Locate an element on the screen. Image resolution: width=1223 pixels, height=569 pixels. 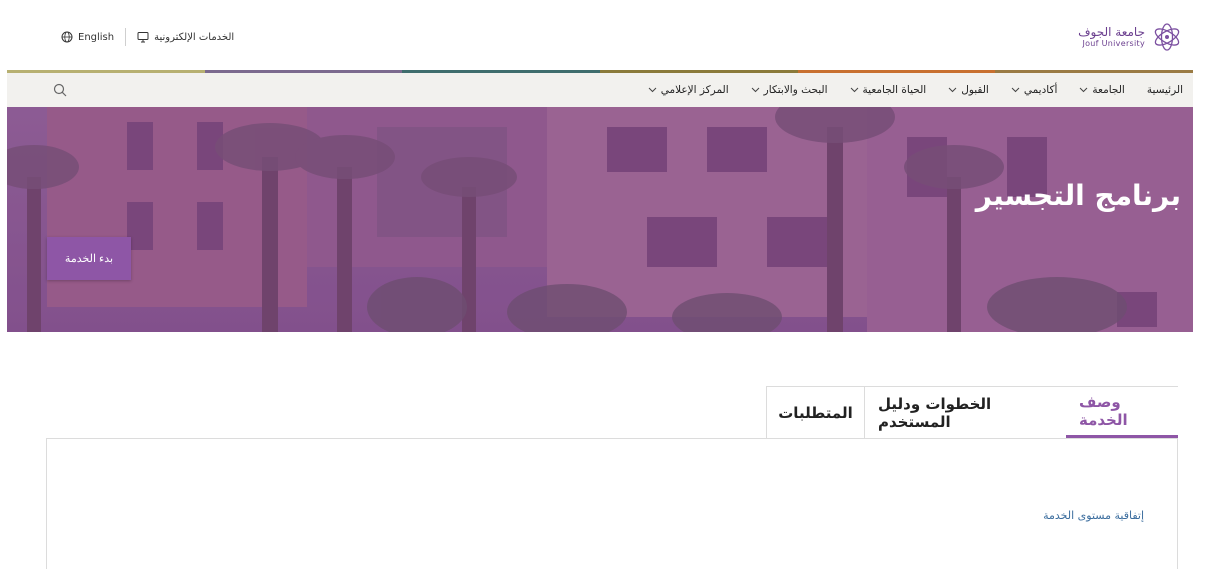
nav-item-research-innovation: البحث والابتكار is located at coordinates (789, 90).